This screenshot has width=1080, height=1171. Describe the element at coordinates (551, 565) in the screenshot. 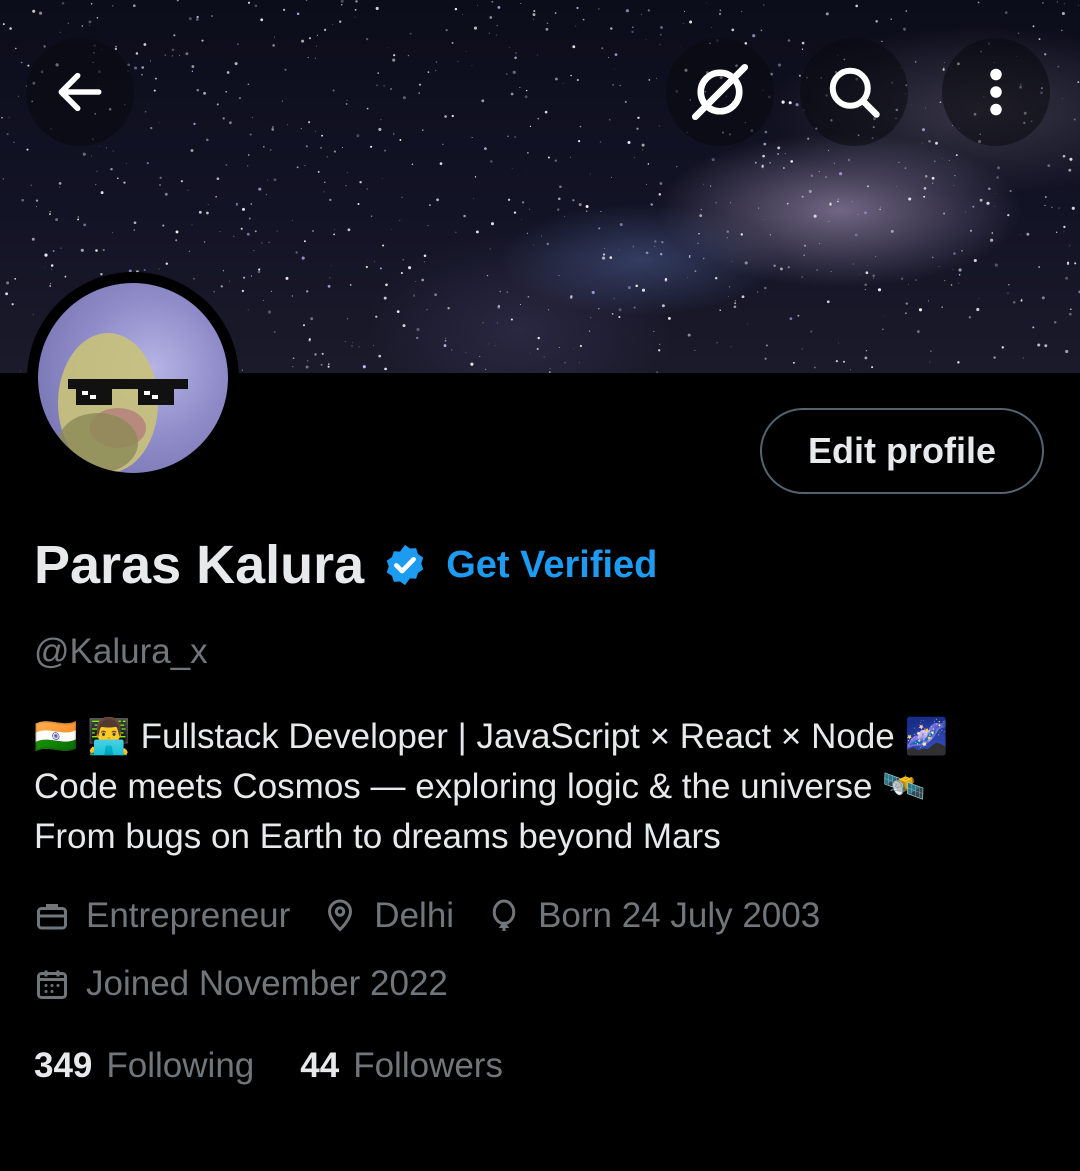

I see `get-verified-link: Get Verified` at that location.